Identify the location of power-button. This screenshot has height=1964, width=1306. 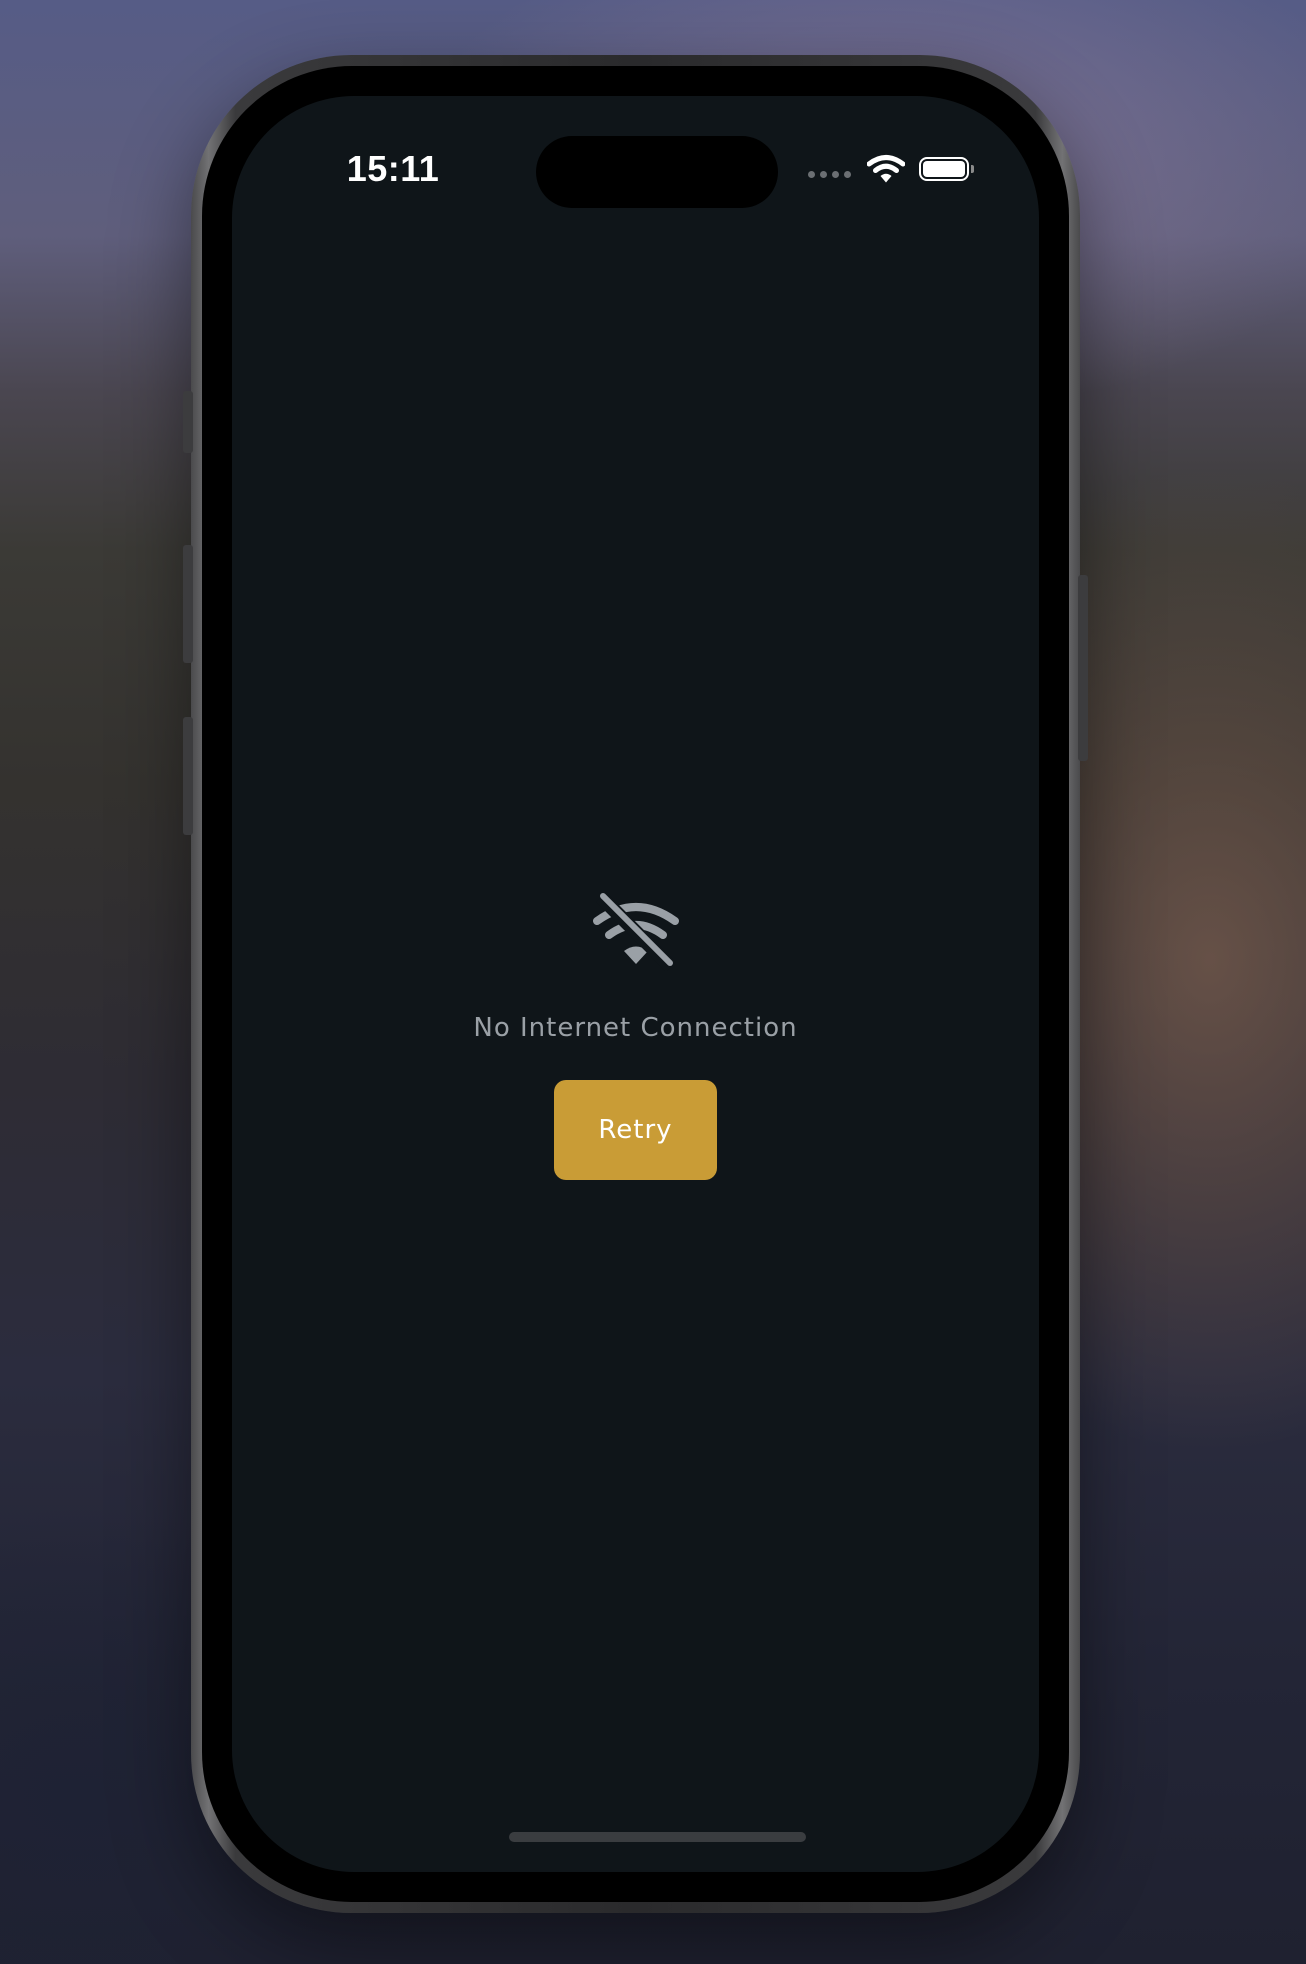
(1083, 668).